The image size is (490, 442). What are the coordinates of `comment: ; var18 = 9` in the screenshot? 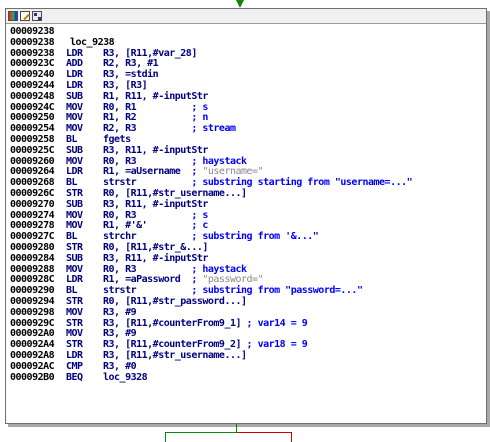 It's located at (277, 345).